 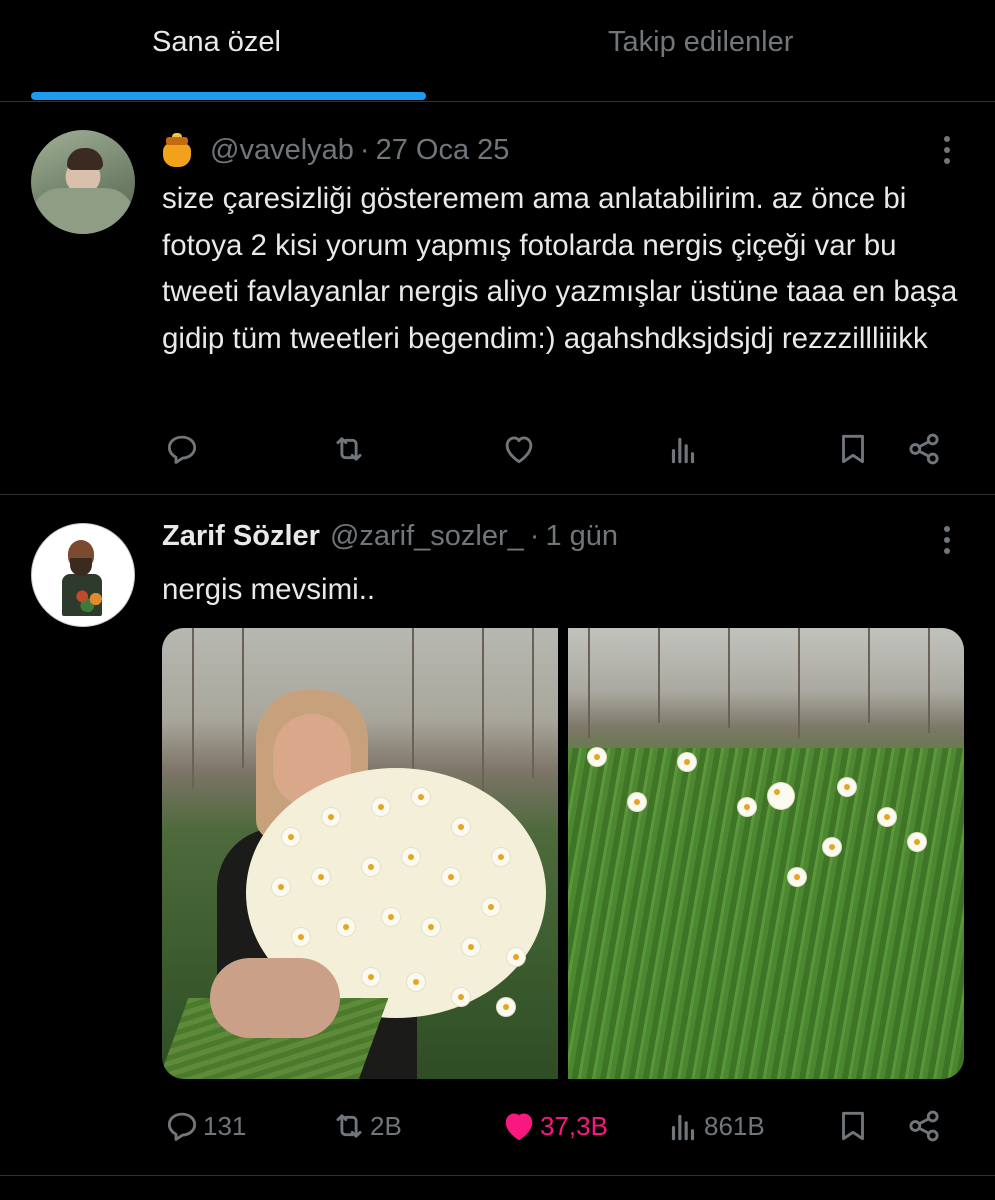 I want to click on reply-button, so click(x=183, y=449).